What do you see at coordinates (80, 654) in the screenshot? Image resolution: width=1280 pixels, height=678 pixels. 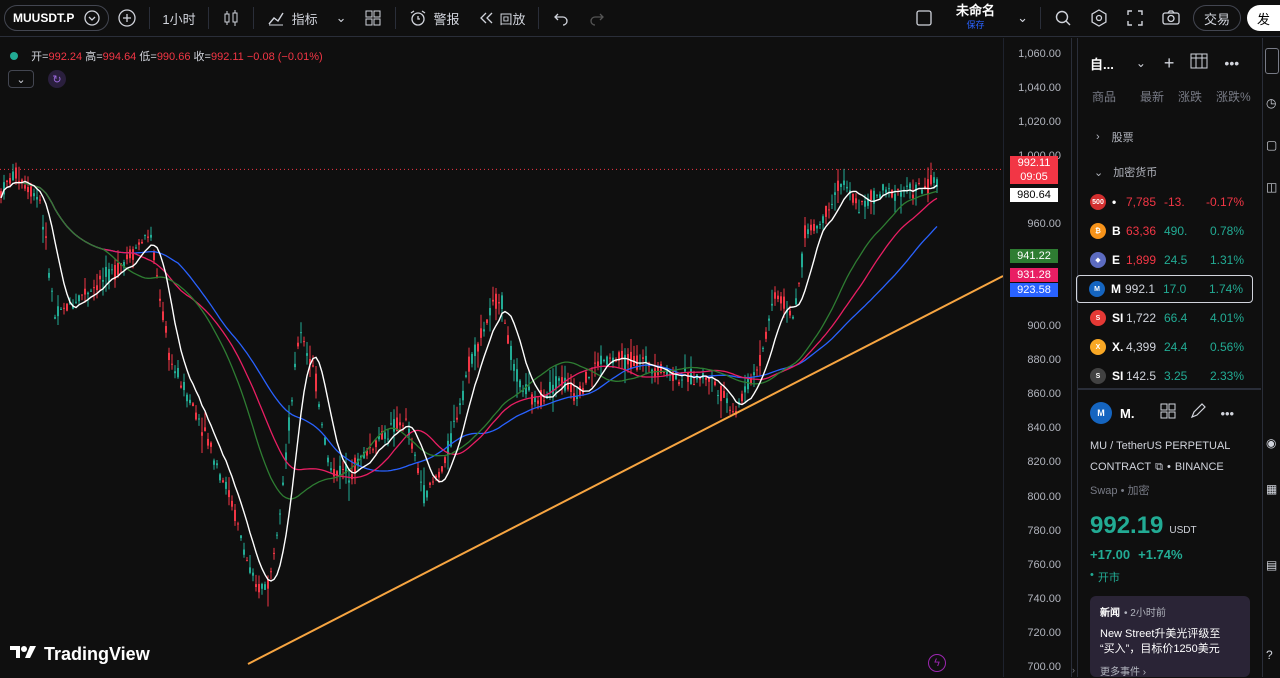 I see `tradingview-logo: TradingView` at bounding box center [80, 654].